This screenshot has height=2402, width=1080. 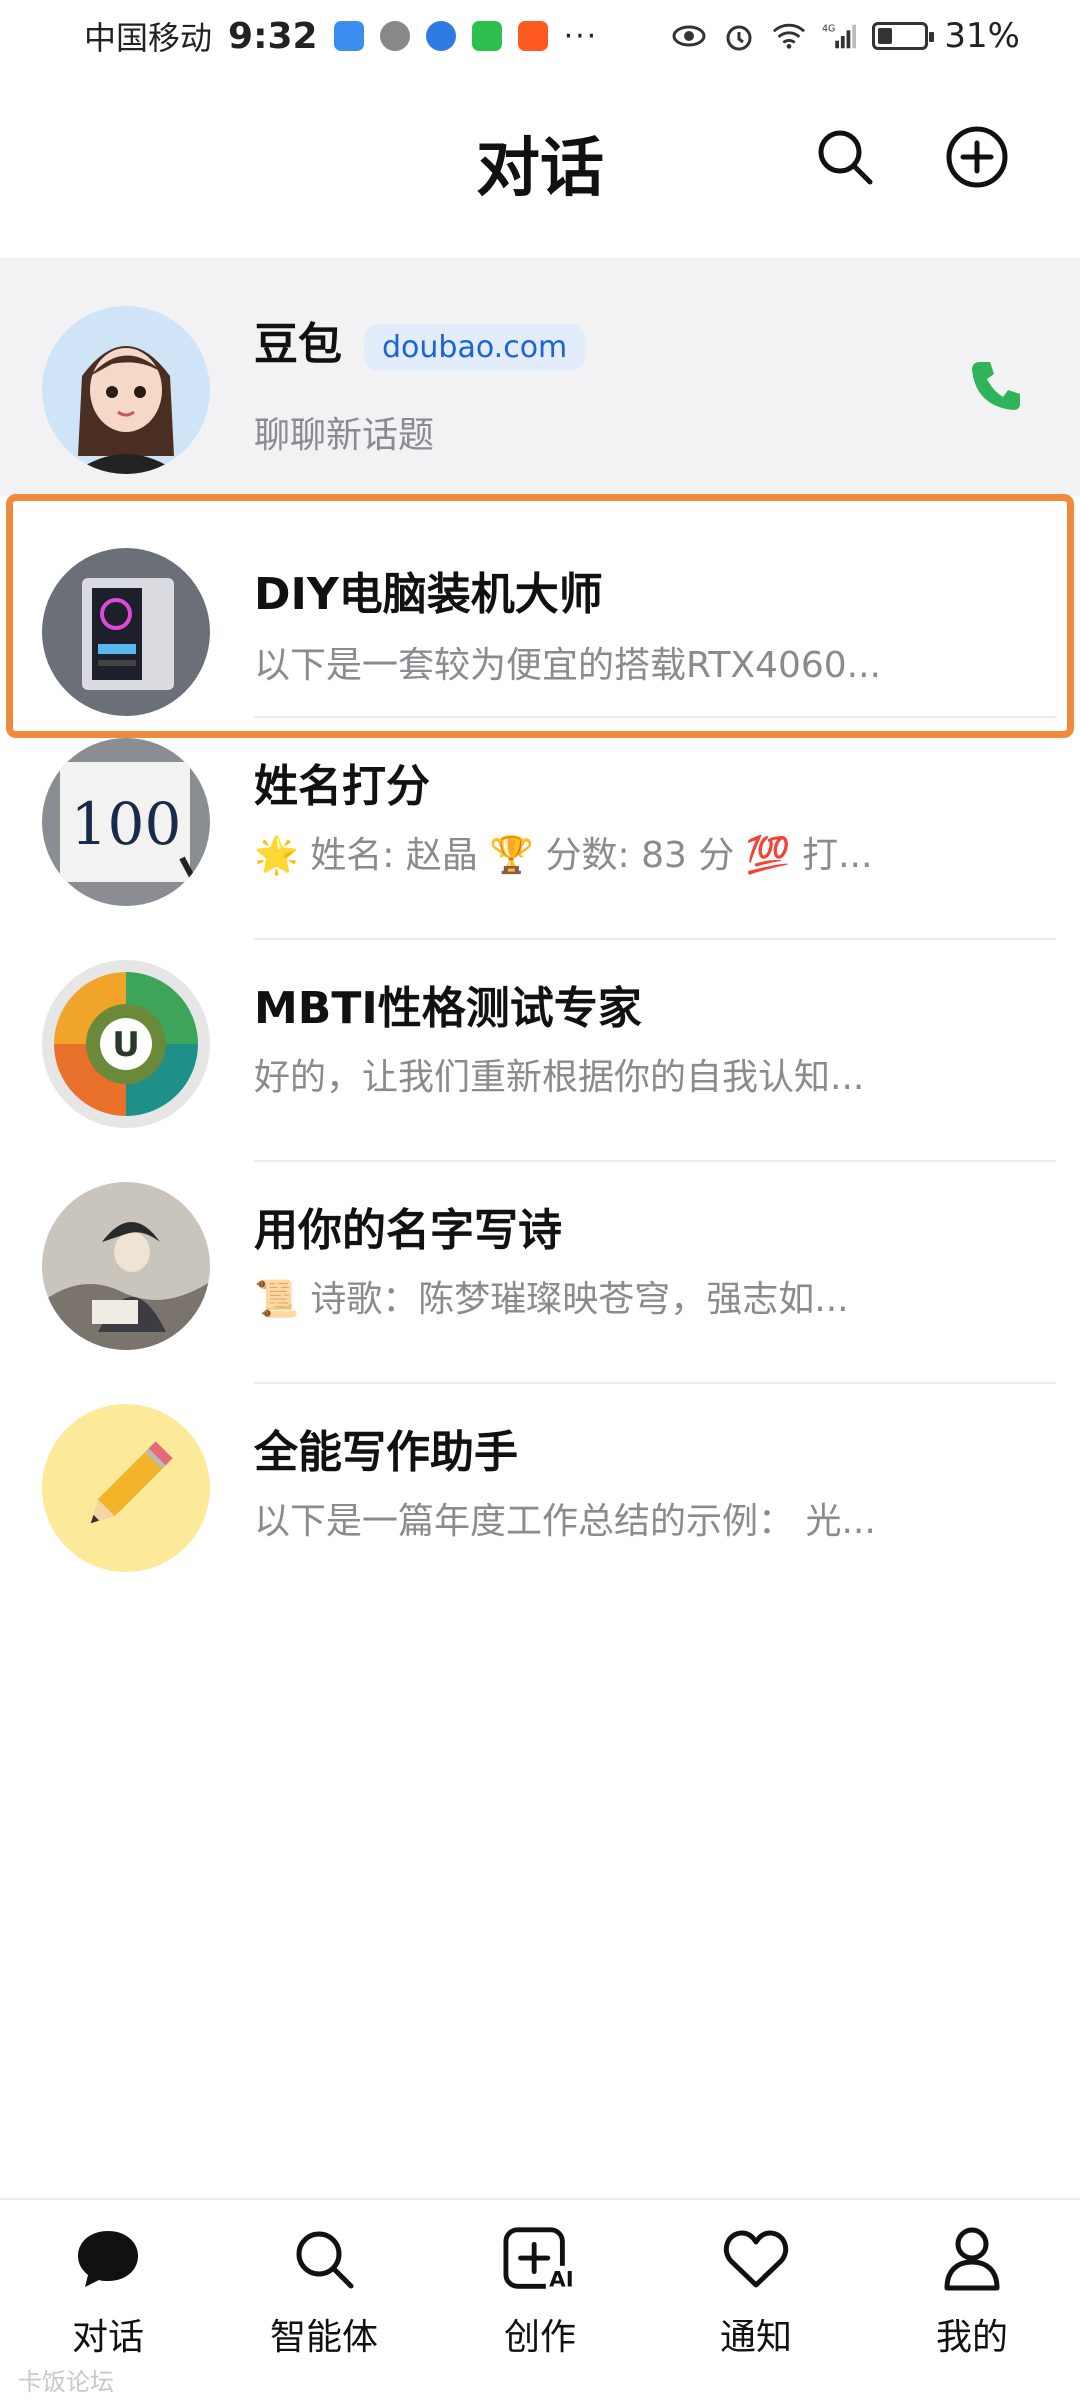 What do you see at coordinates (885, 36) in the screenshot?
I see `battery-fill` at bounding box center [885, 36].